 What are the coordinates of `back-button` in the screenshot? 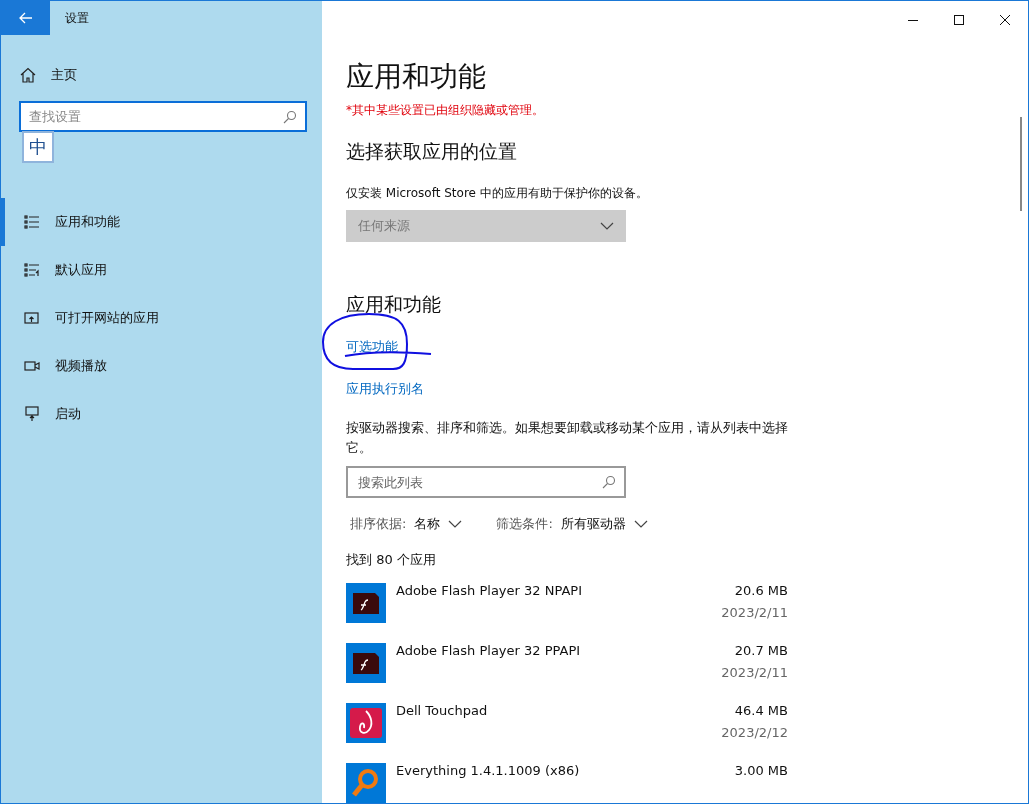 It's located at (25, 18).